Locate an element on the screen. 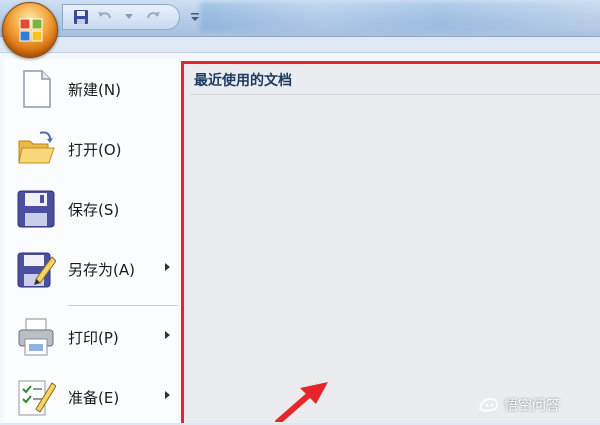 This screenshot has width=600, height=425. red-pointer-arrow-icon is located at coordinates (301, 402).